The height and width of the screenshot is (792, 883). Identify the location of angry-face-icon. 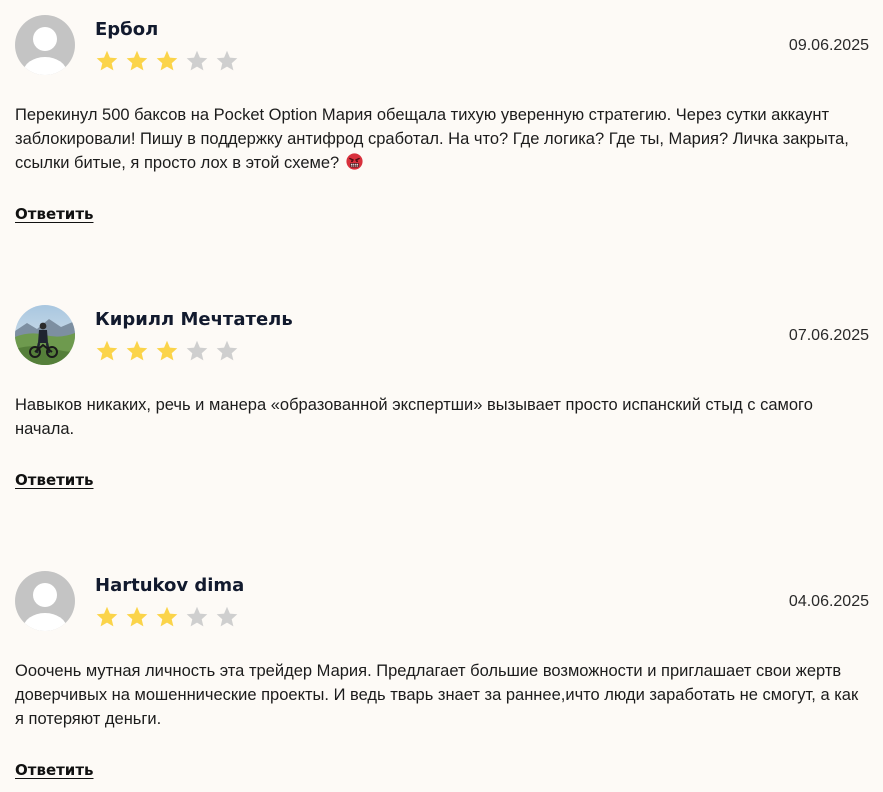
(354, 161).